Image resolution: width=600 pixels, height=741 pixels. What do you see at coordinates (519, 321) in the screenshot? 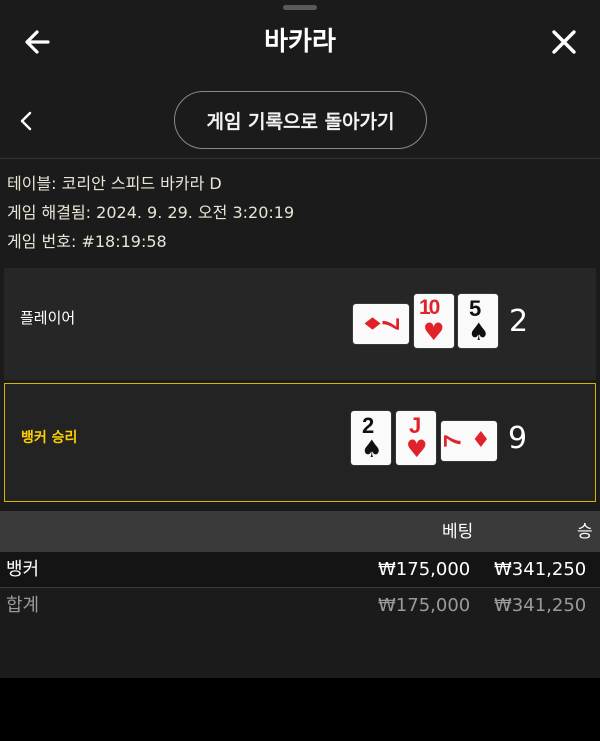
I see `player-score: 2` at bounding box center [519, 321].